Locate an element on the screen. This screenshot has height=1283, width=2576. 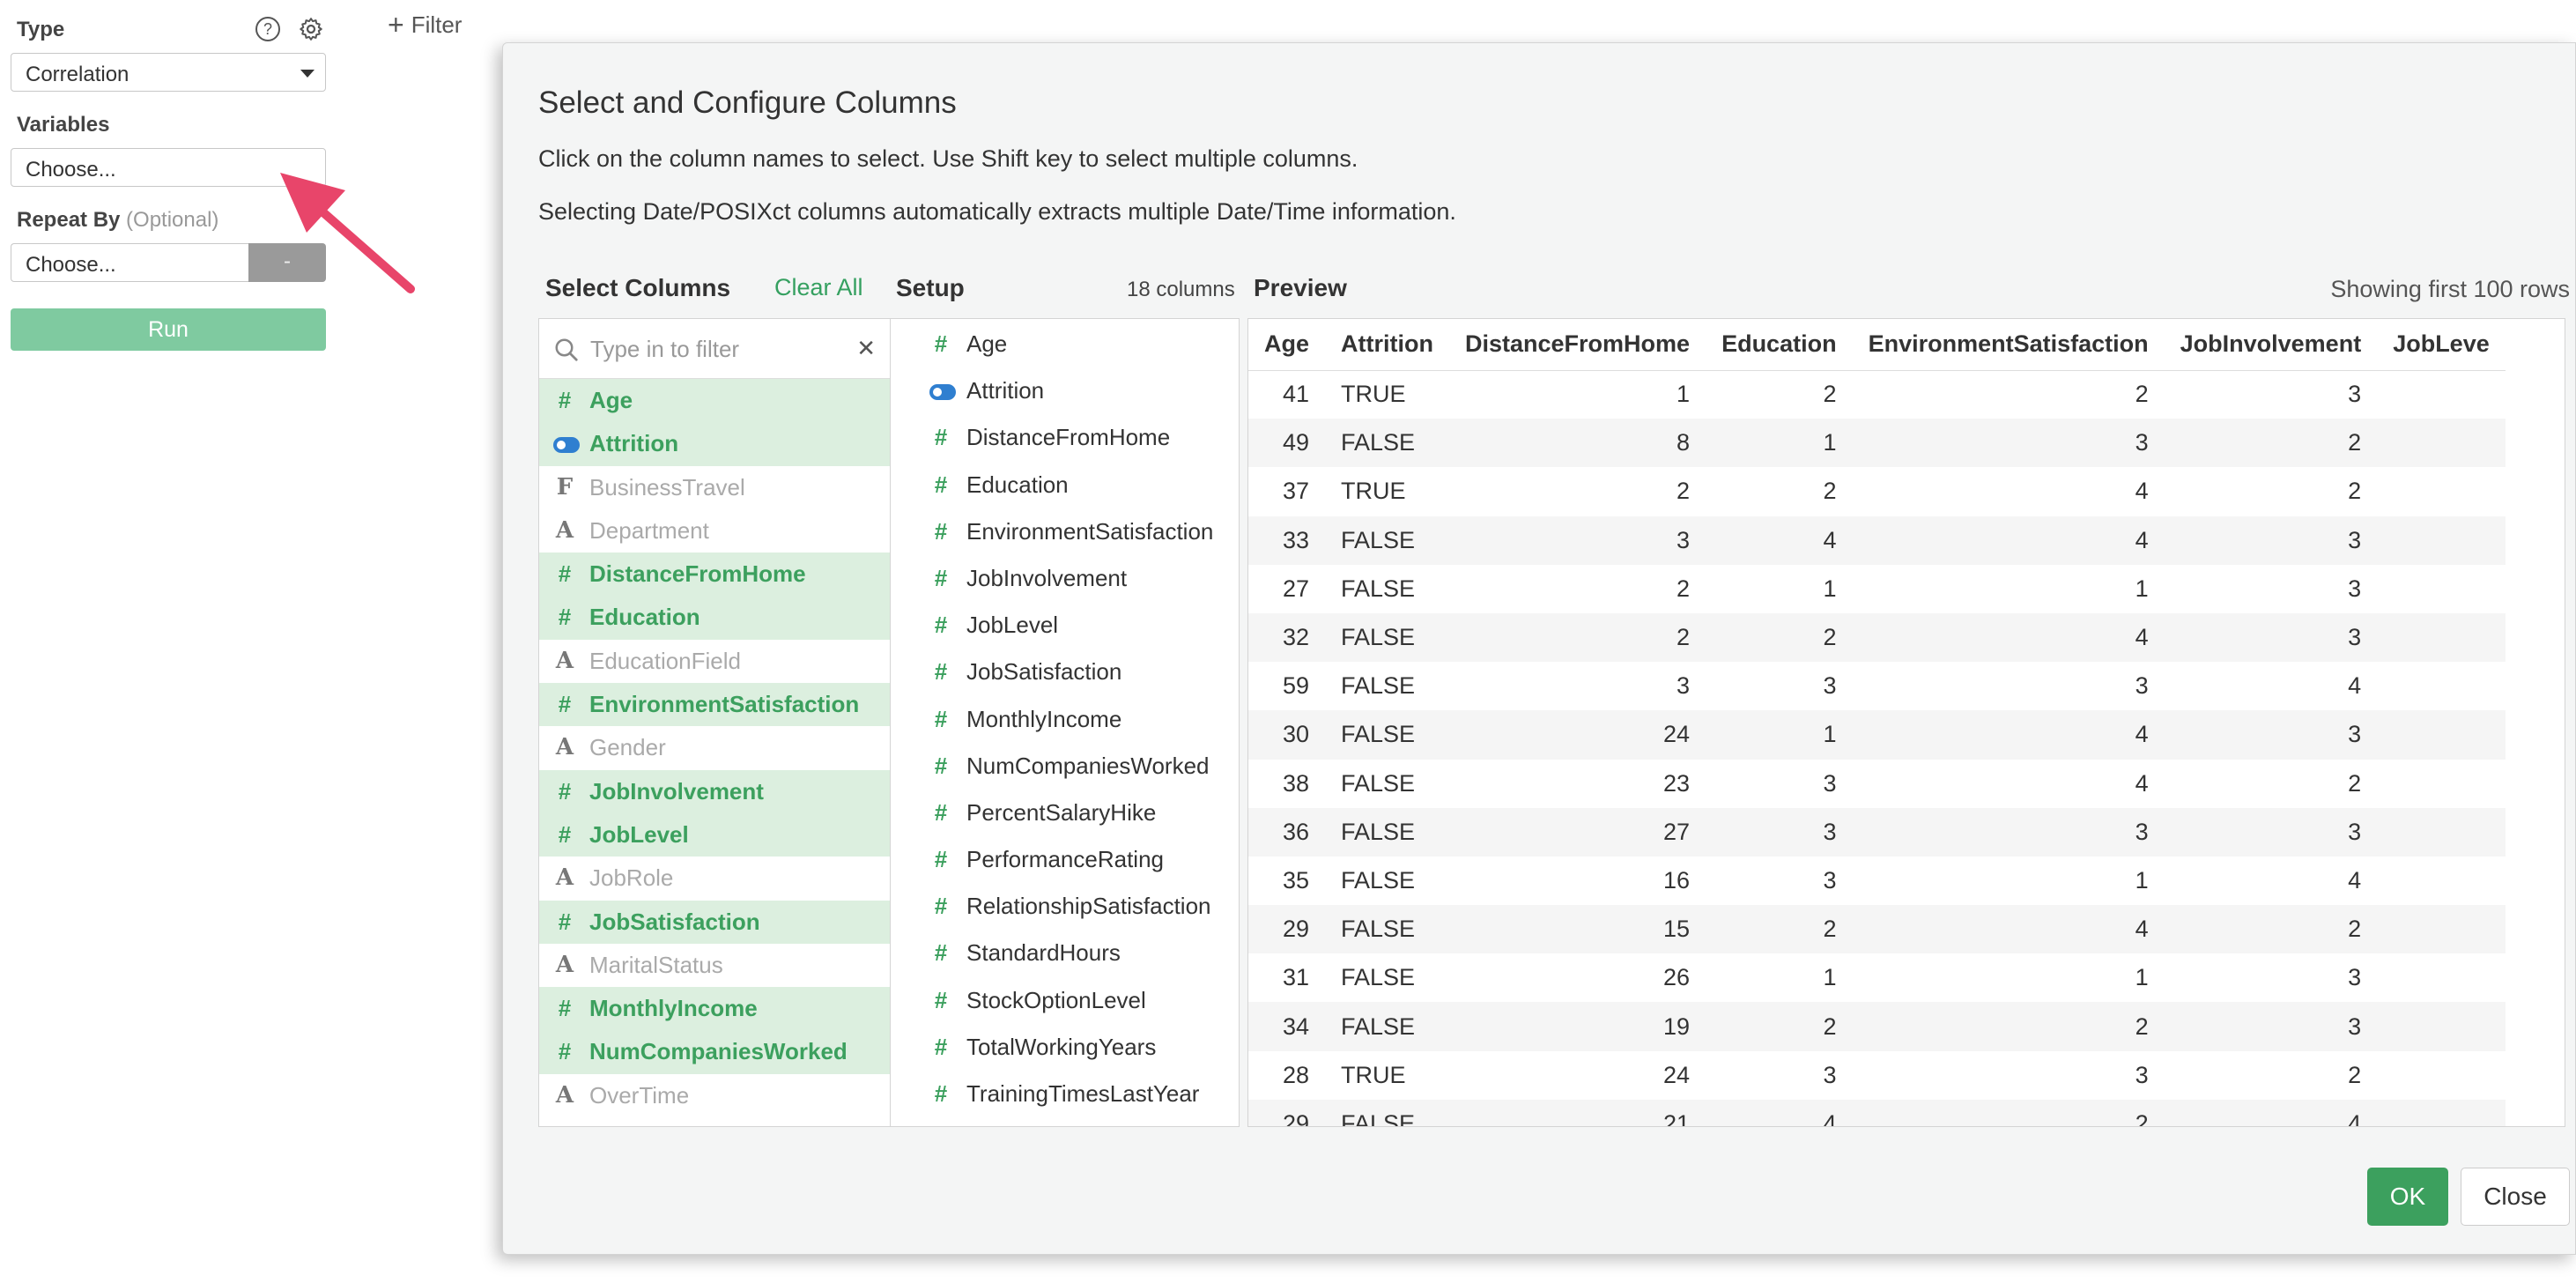
column-item: A Department is located at coordinates (715, 530).